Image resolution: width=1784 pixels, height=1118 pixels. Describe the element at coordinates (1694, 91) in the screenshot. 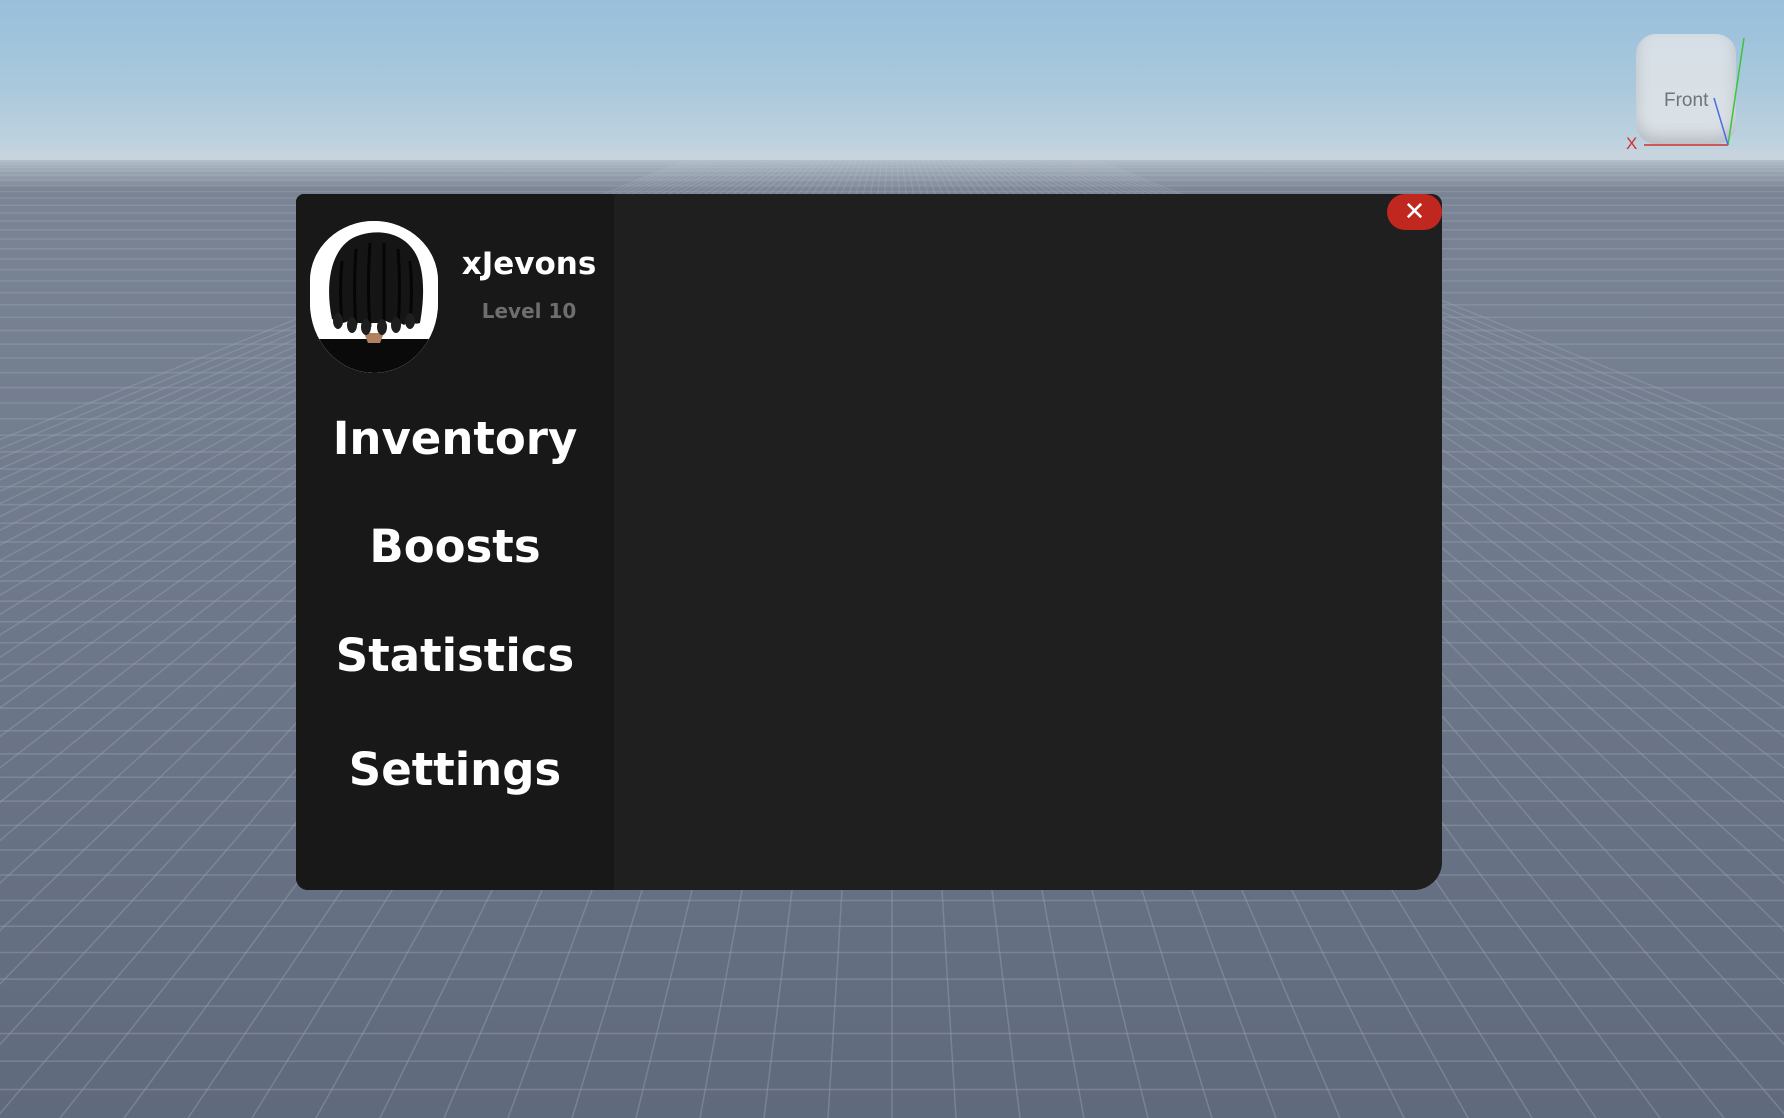

I see `axis-gizmo-icon` at that location.